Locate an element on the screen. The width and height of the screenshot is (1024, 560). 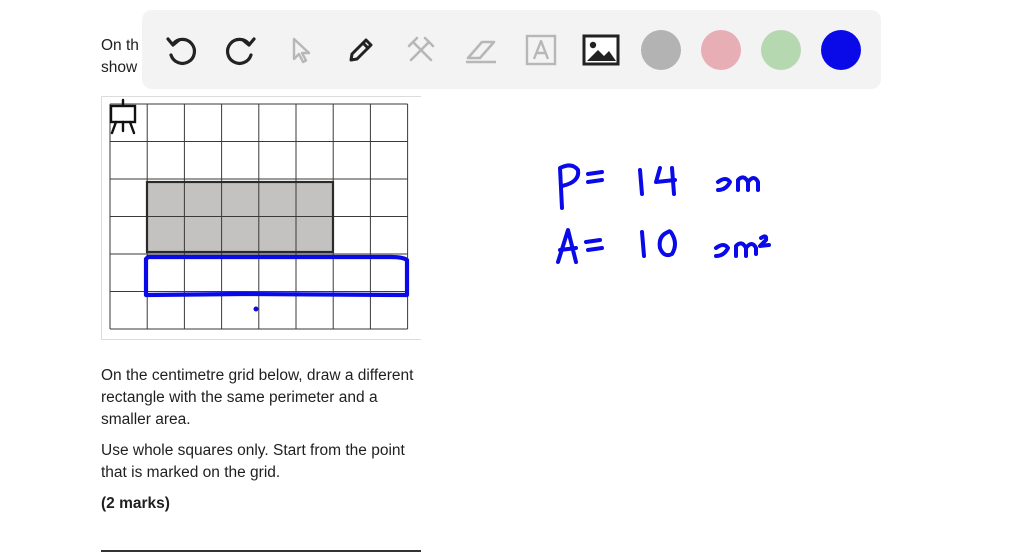
pen-icon is located at coordinates (361, 50).